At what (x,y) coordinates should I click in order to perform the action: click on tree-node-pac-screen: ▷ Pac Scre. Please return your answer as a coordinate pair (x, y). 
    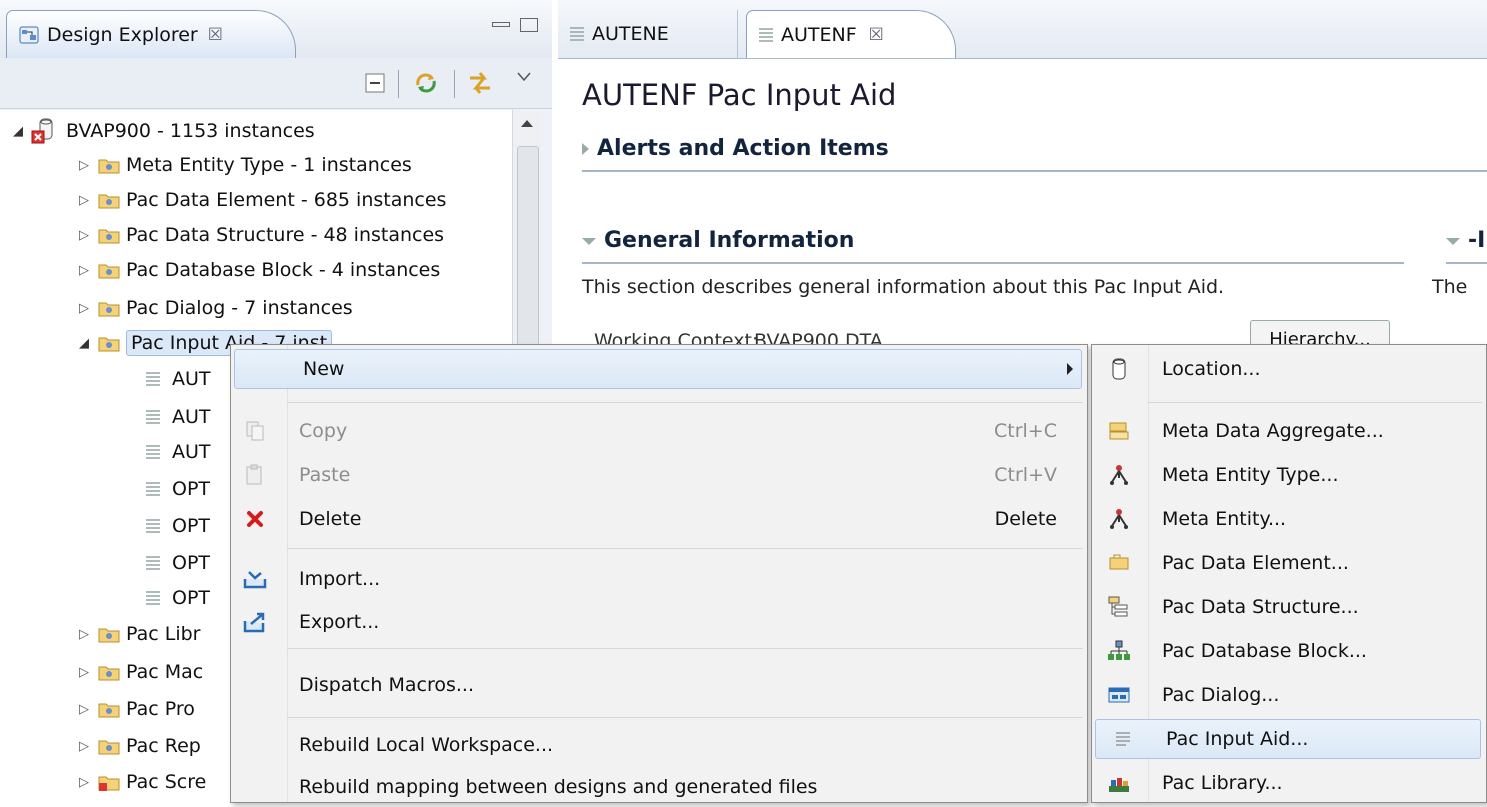
    Looking at the image, I should click on (141, 782).